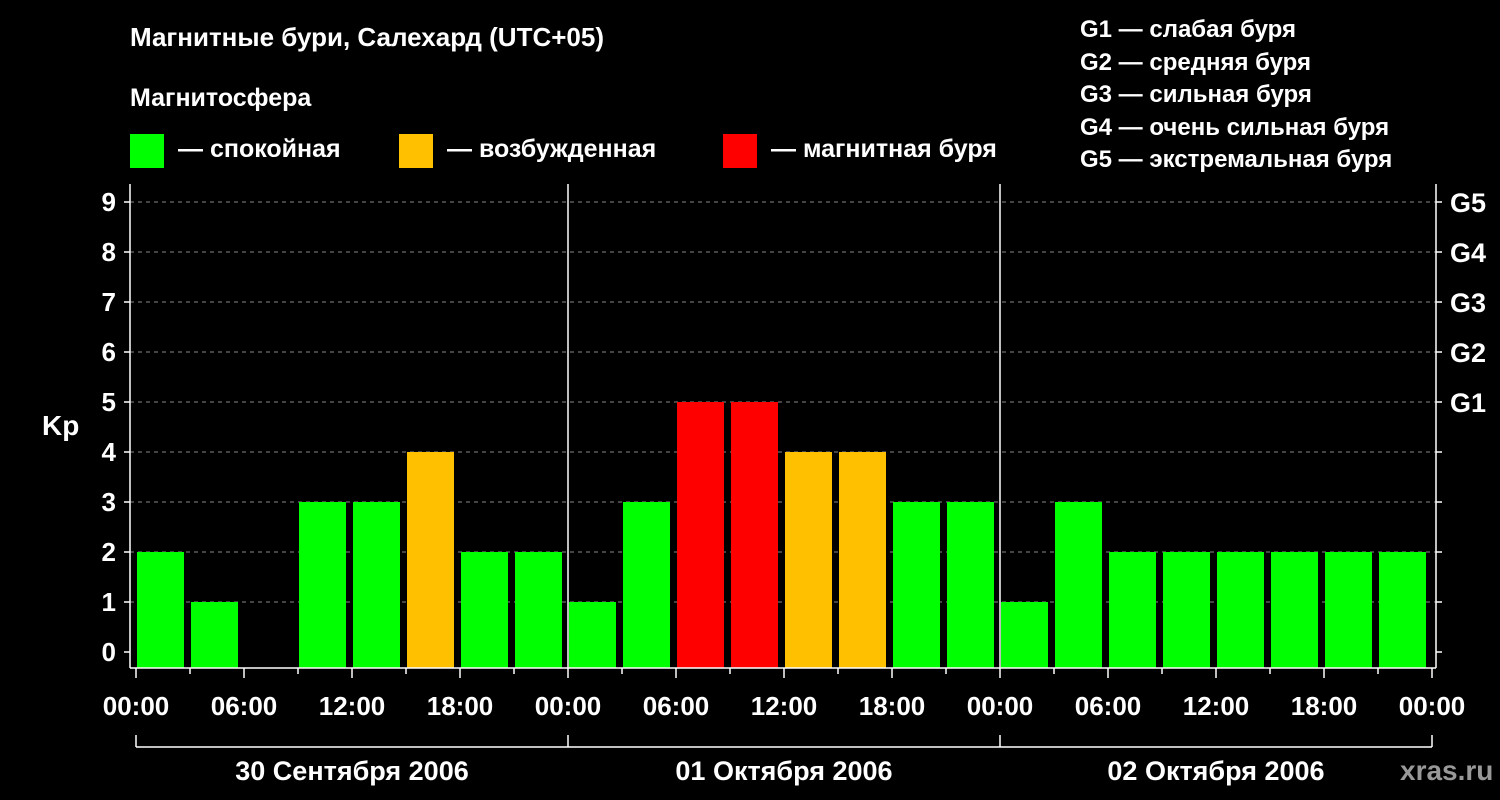  What do you see at coordinates (109, 352) in the screenshot?
I see `y-tick-label: 6` at bounding box center [109, 352].